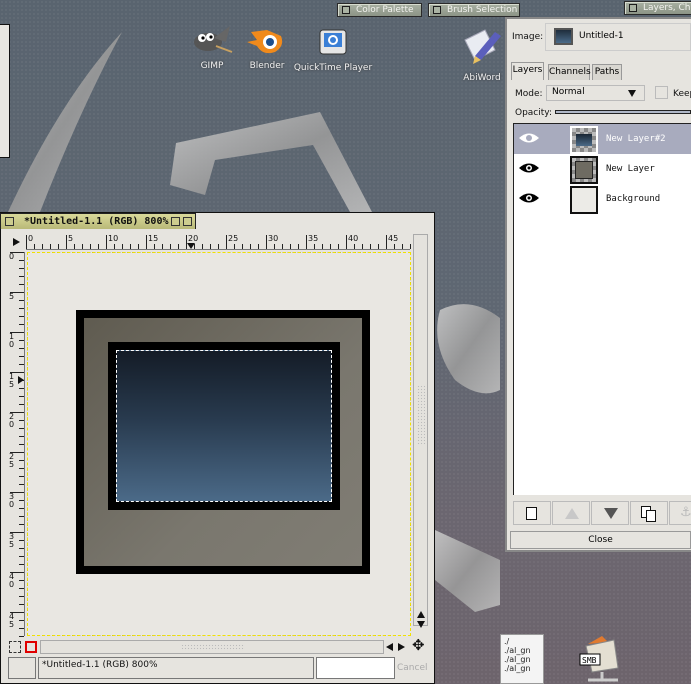  Describe the element at coordinates (532, 513) in the screenshot. I see `new-layer-button` at that location.